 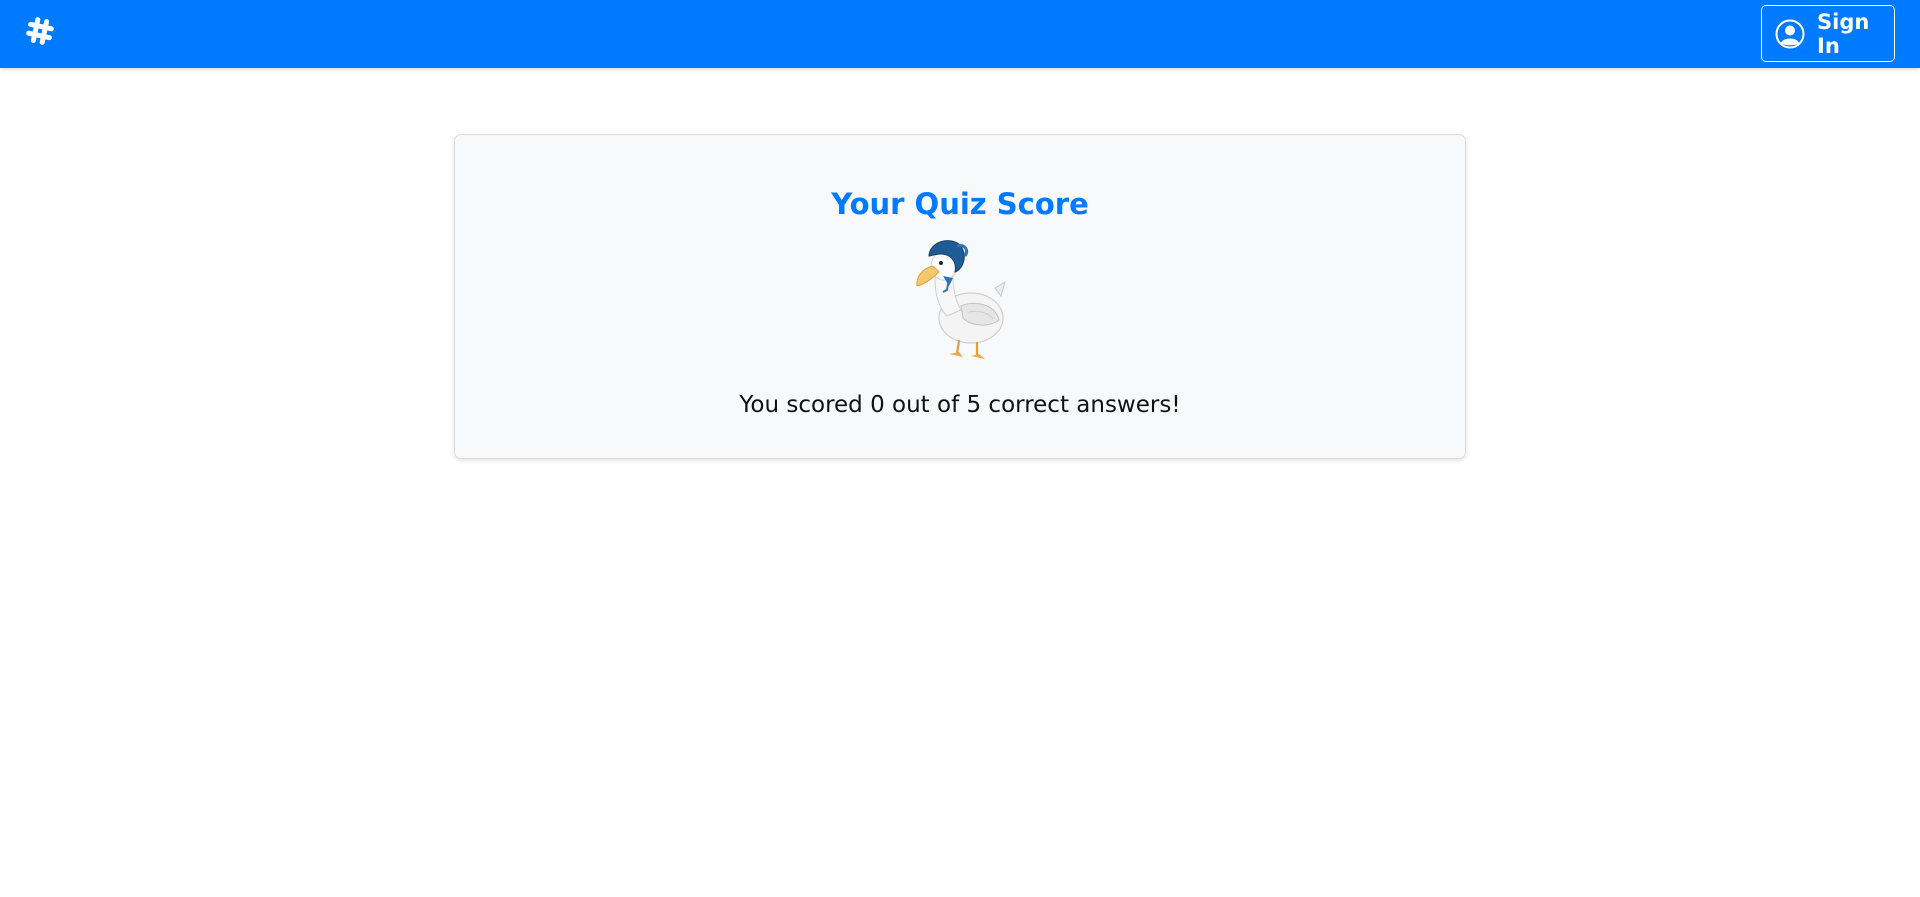 What do you see at coordinates (963, 299) in the screenshot?
I see `duck-with-bonnet-image` at bounding box center [963, 299].